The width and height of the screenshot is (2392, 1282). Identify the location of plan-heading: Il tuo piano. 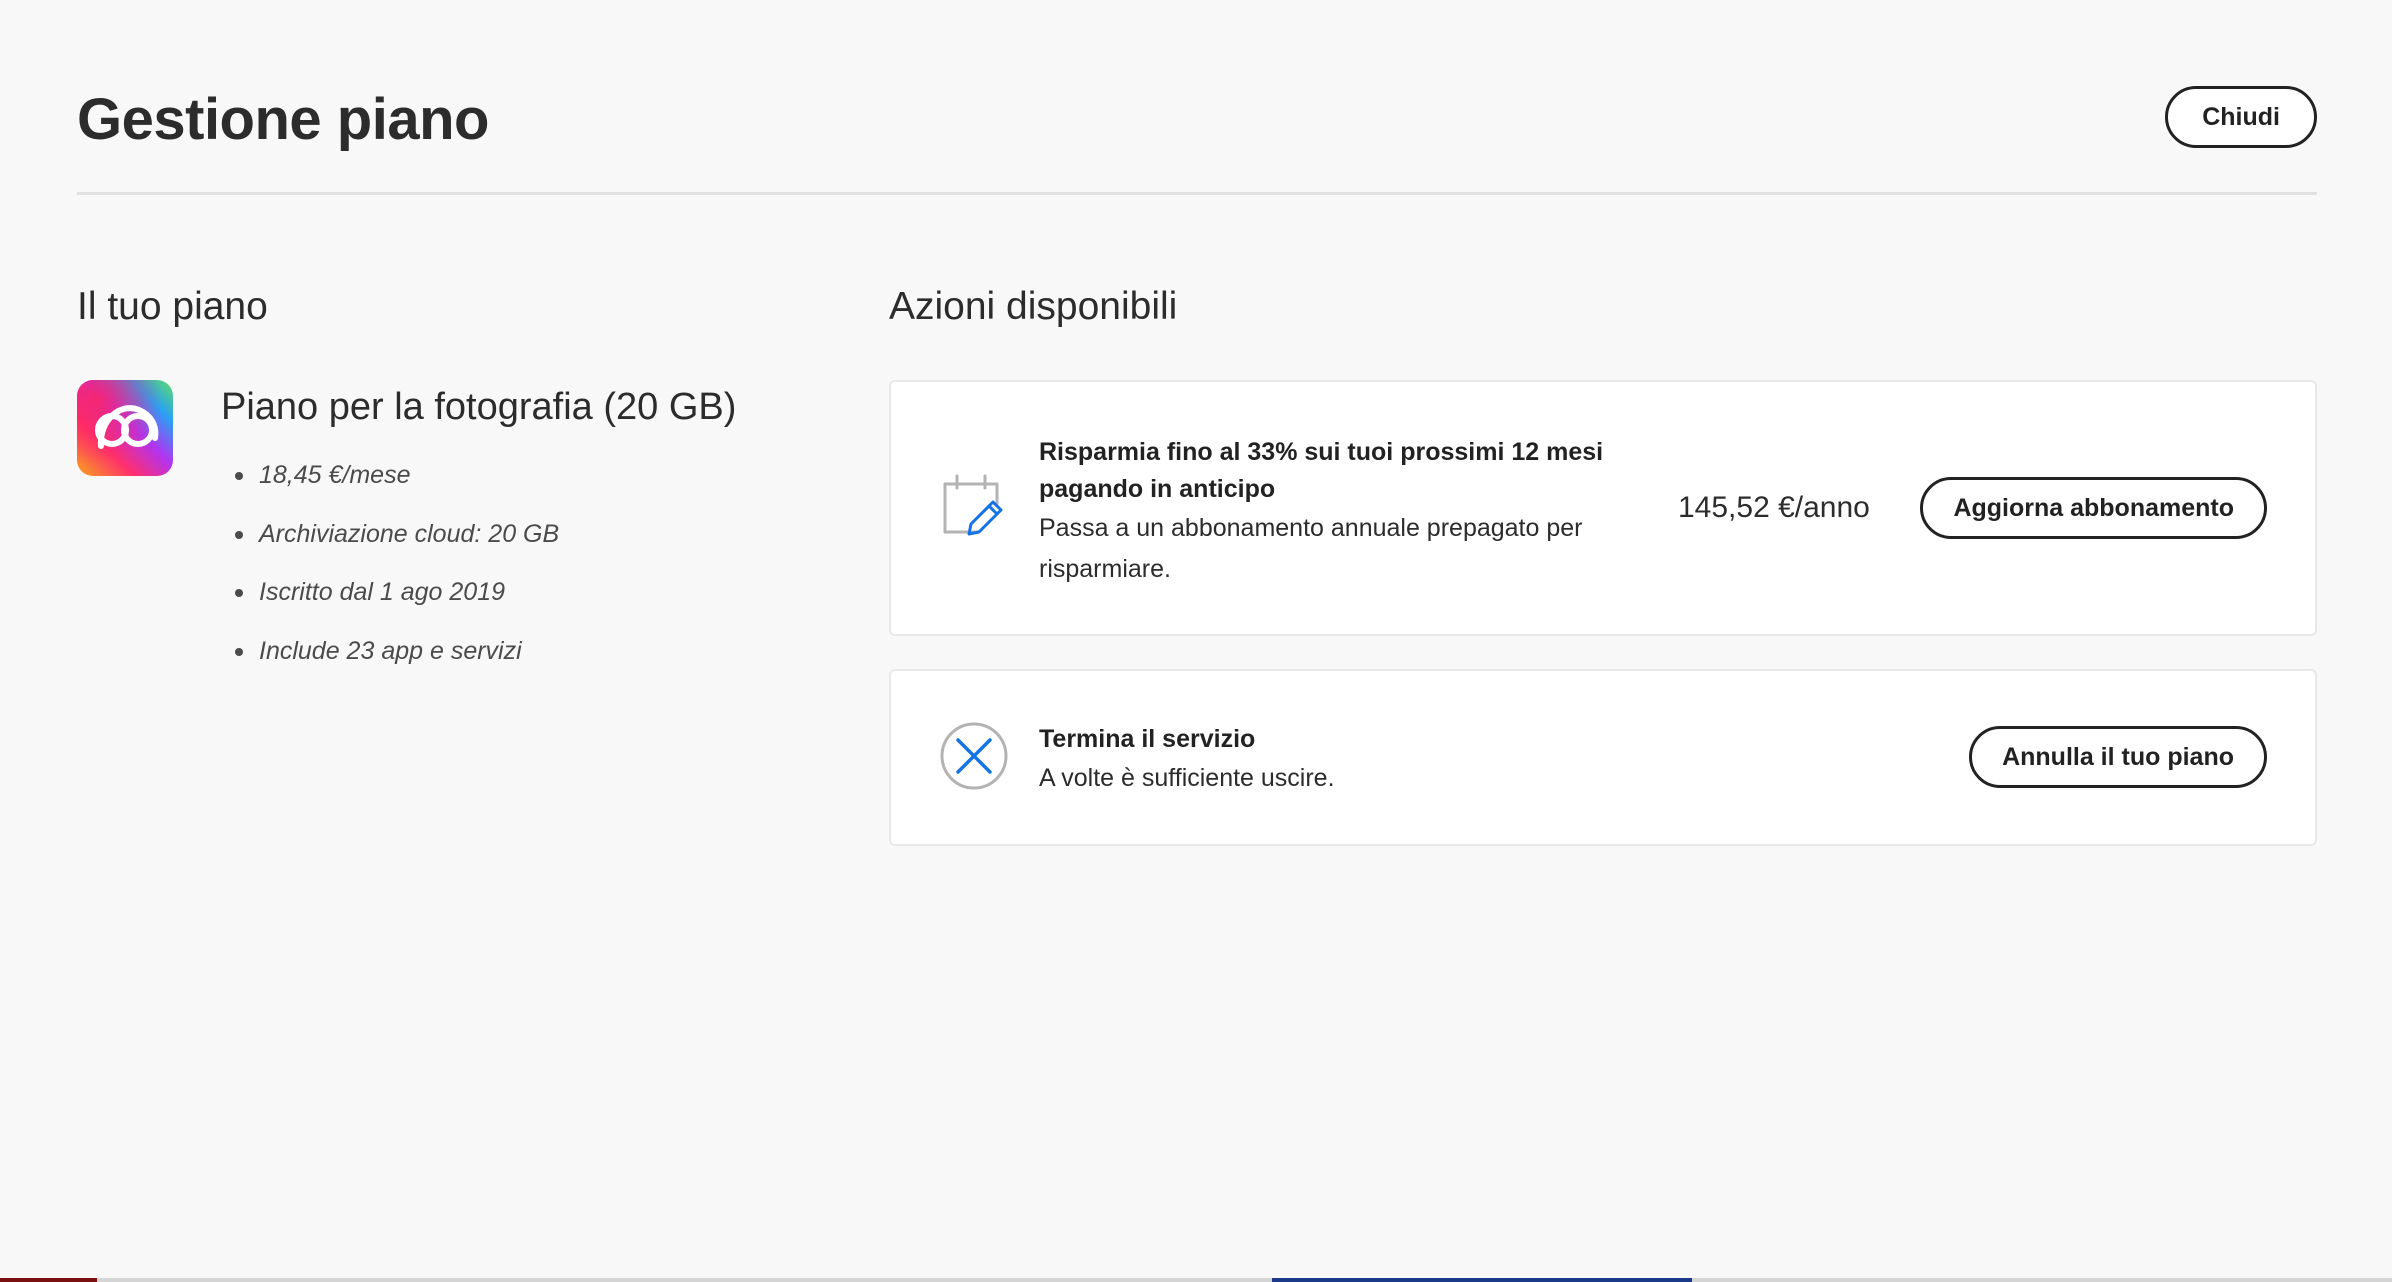
(172, 306).